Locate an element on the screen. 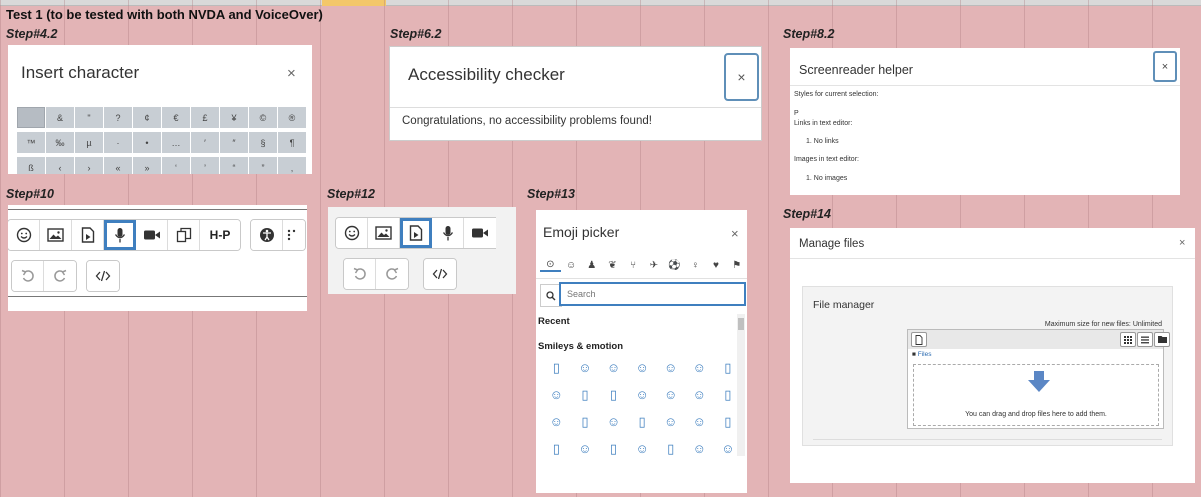 Image resolution: width=1201 pixels, height=497 pixels. h5p-button: H-P is located at coordinates (220, 235).